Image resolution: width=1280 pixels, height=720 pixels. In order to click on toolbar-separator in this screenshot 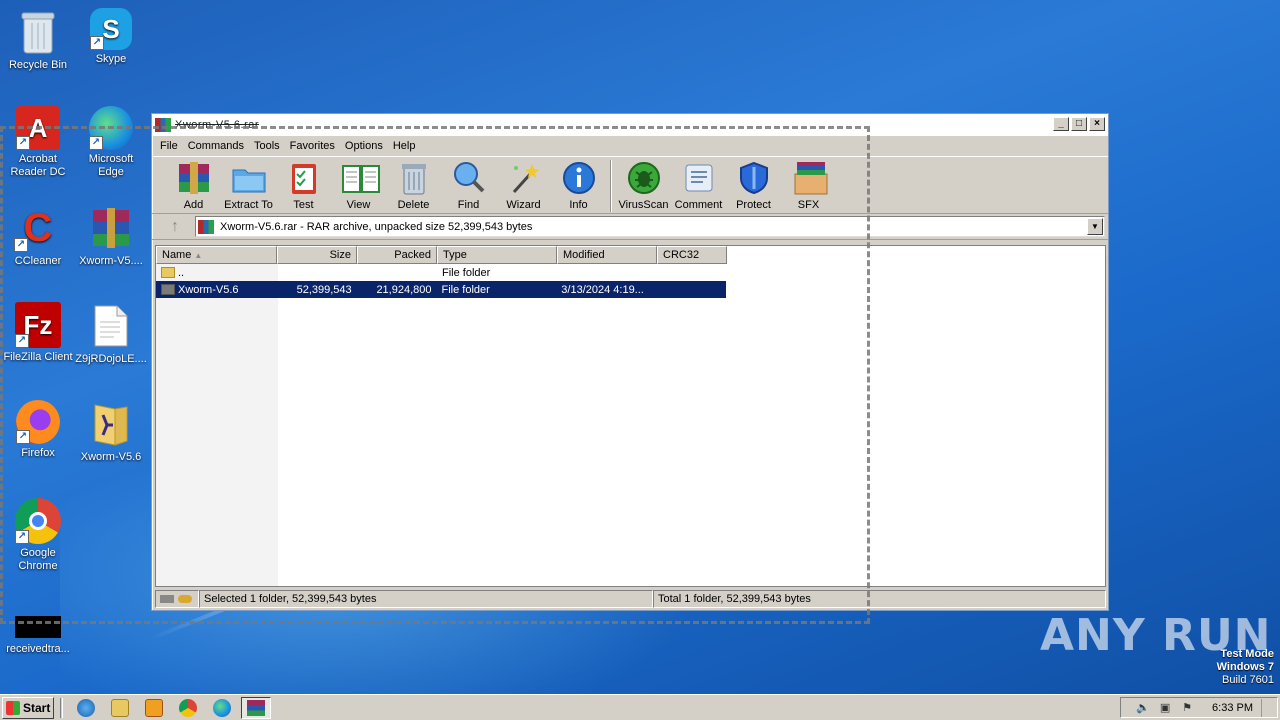, I will do `click(611, 186)`.